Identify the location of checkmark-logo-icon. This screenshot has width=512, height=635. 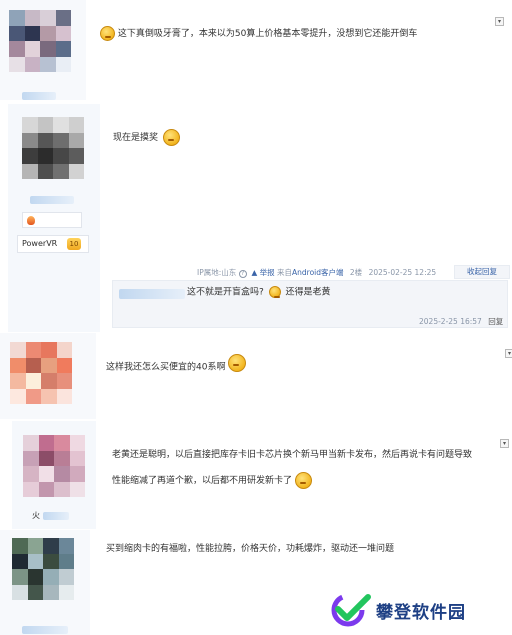
(351, 610).